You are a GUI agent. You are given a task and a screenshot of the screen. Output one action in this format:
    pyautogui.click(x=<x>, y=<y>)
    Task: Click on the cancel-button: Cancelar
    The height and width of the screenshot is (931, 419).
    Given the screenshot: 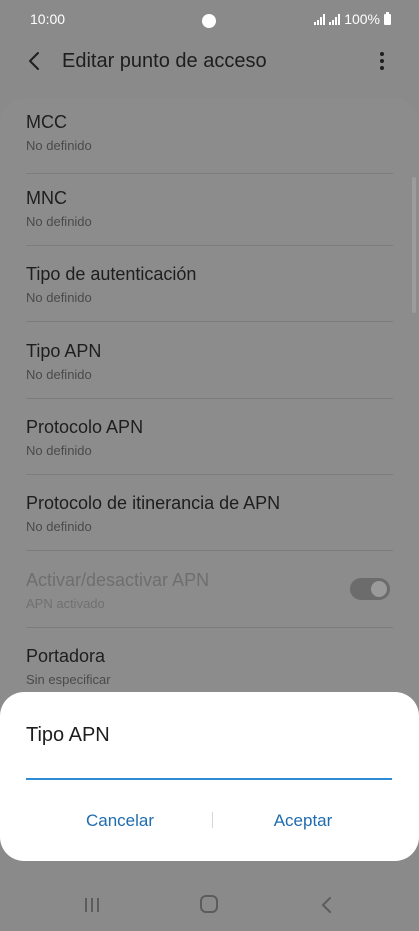 What is the action you would take?
    pyautogui.click(x=120, y=821)
    